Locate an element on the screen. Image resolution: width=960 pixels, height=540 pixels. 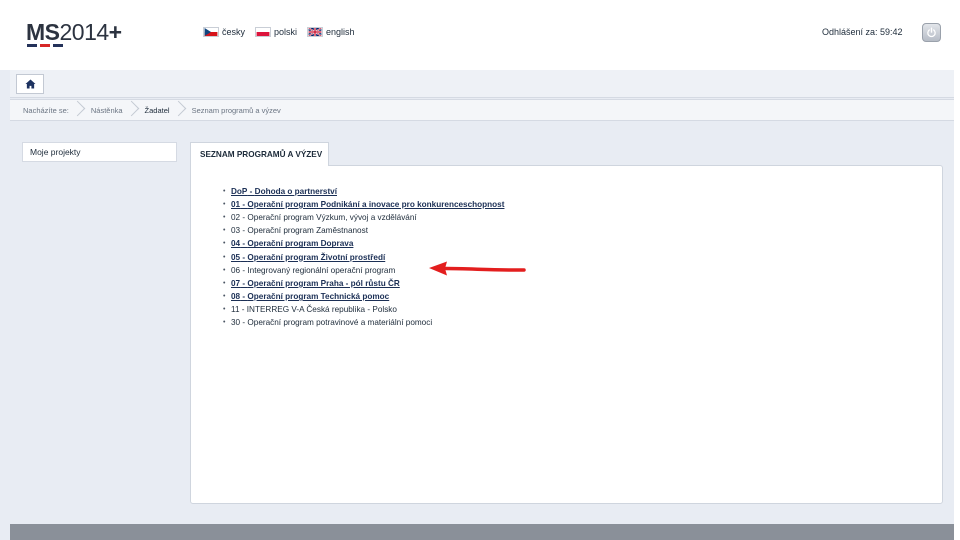
program-code: 07 is located at coordinates (235, 284).